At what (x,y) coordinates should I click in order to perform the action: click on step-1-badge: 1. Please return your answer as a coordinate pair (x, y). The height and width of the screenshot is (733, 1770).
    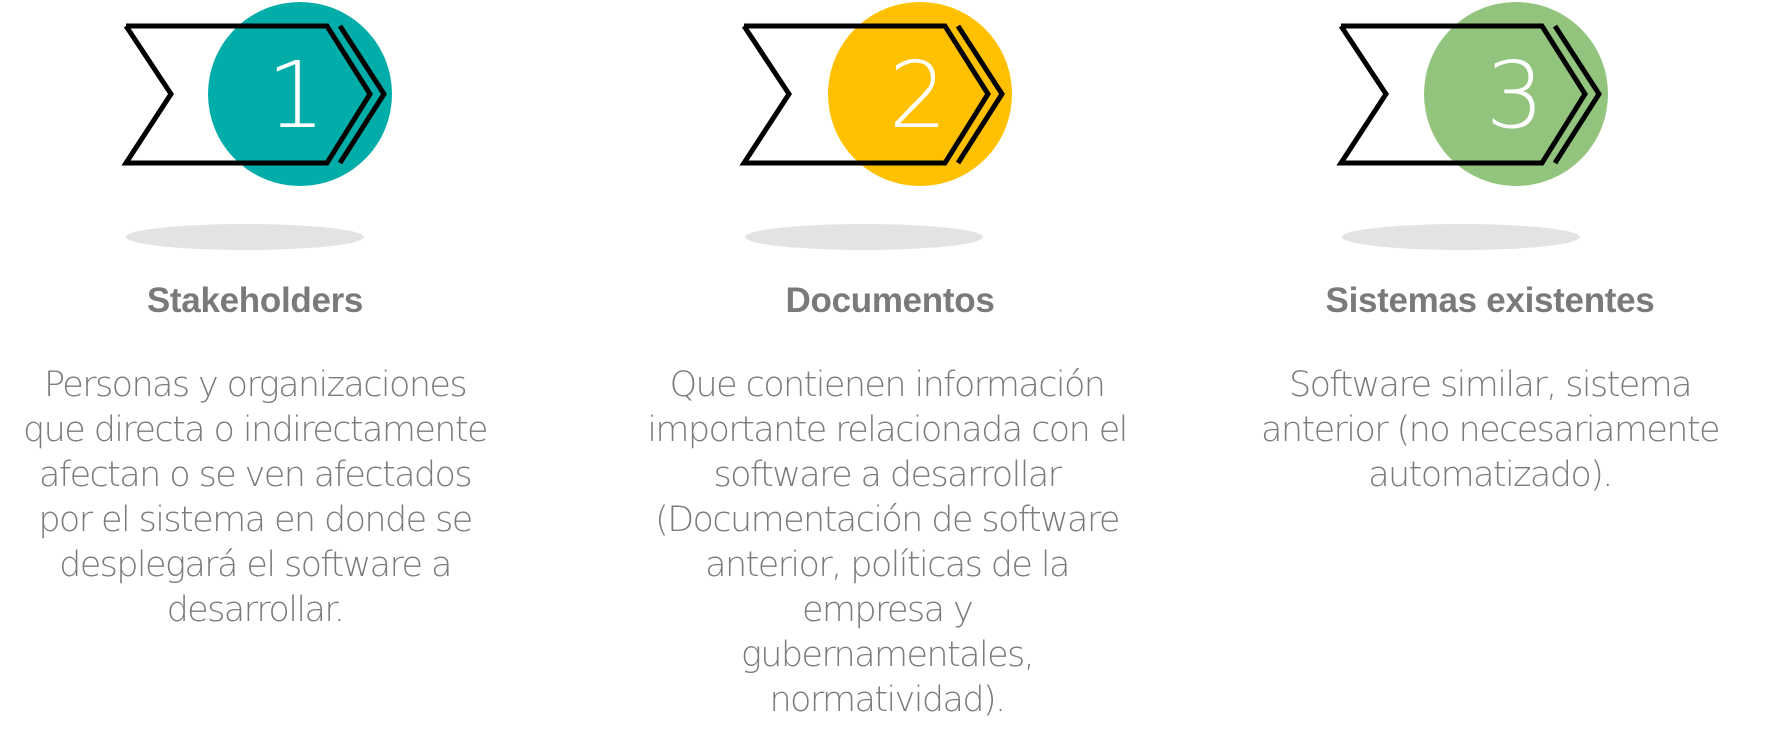
    Looking at the image, I should click on (245, 100).